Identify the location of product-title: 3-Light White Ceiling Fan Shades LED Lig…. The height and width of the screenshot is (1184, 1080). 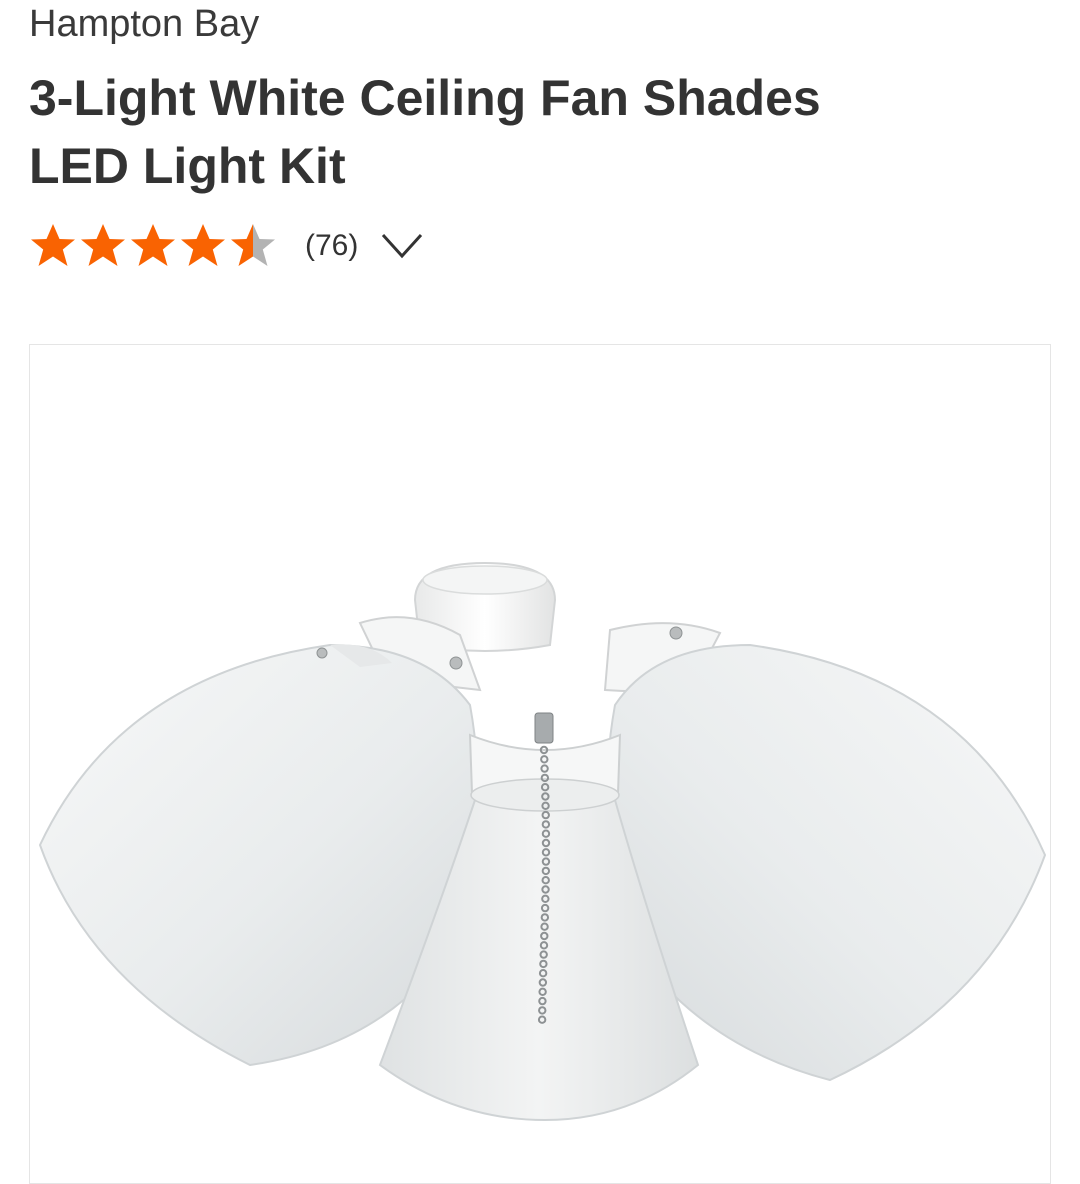
(425, 132).